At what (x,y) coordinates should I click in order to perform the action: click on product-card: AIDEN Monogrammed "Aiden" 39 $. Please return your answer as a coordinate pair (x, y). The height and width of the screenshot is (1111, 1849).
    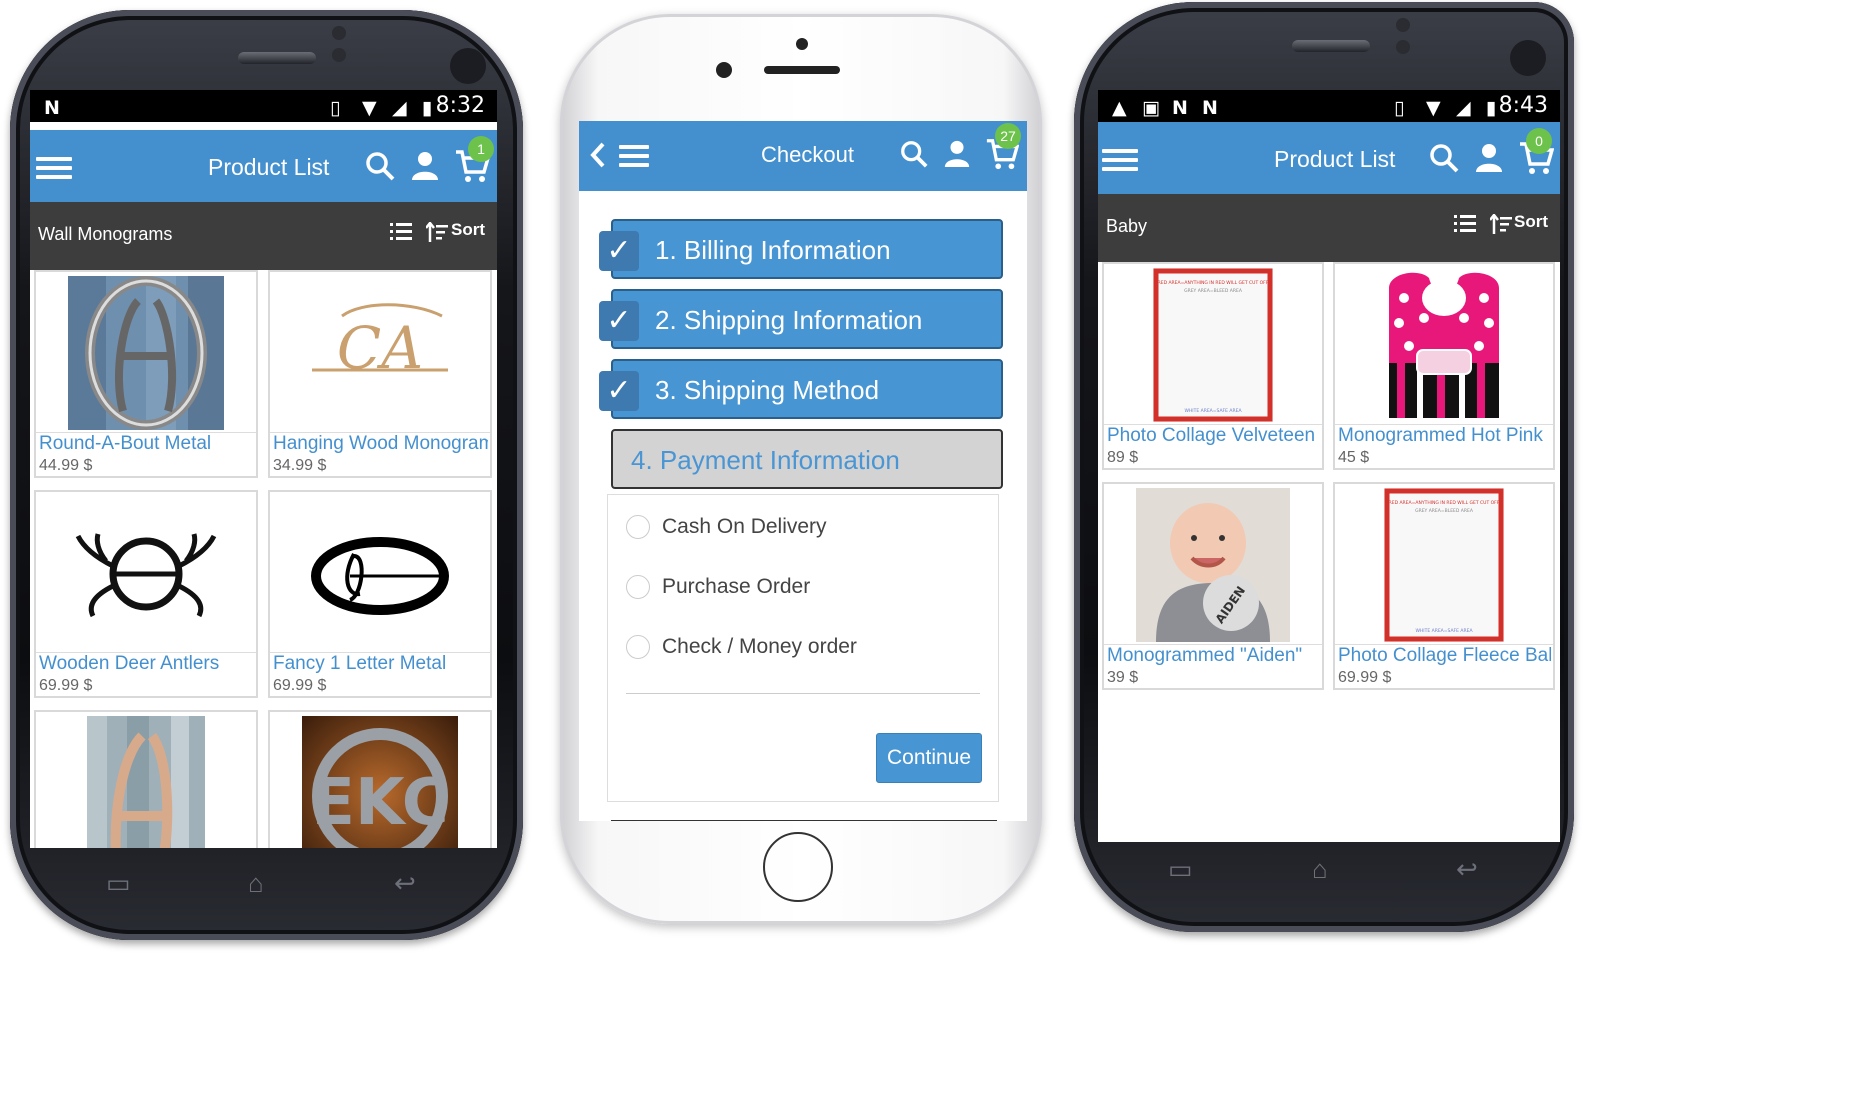
    Looking at the image, I should click on (1213, 586).